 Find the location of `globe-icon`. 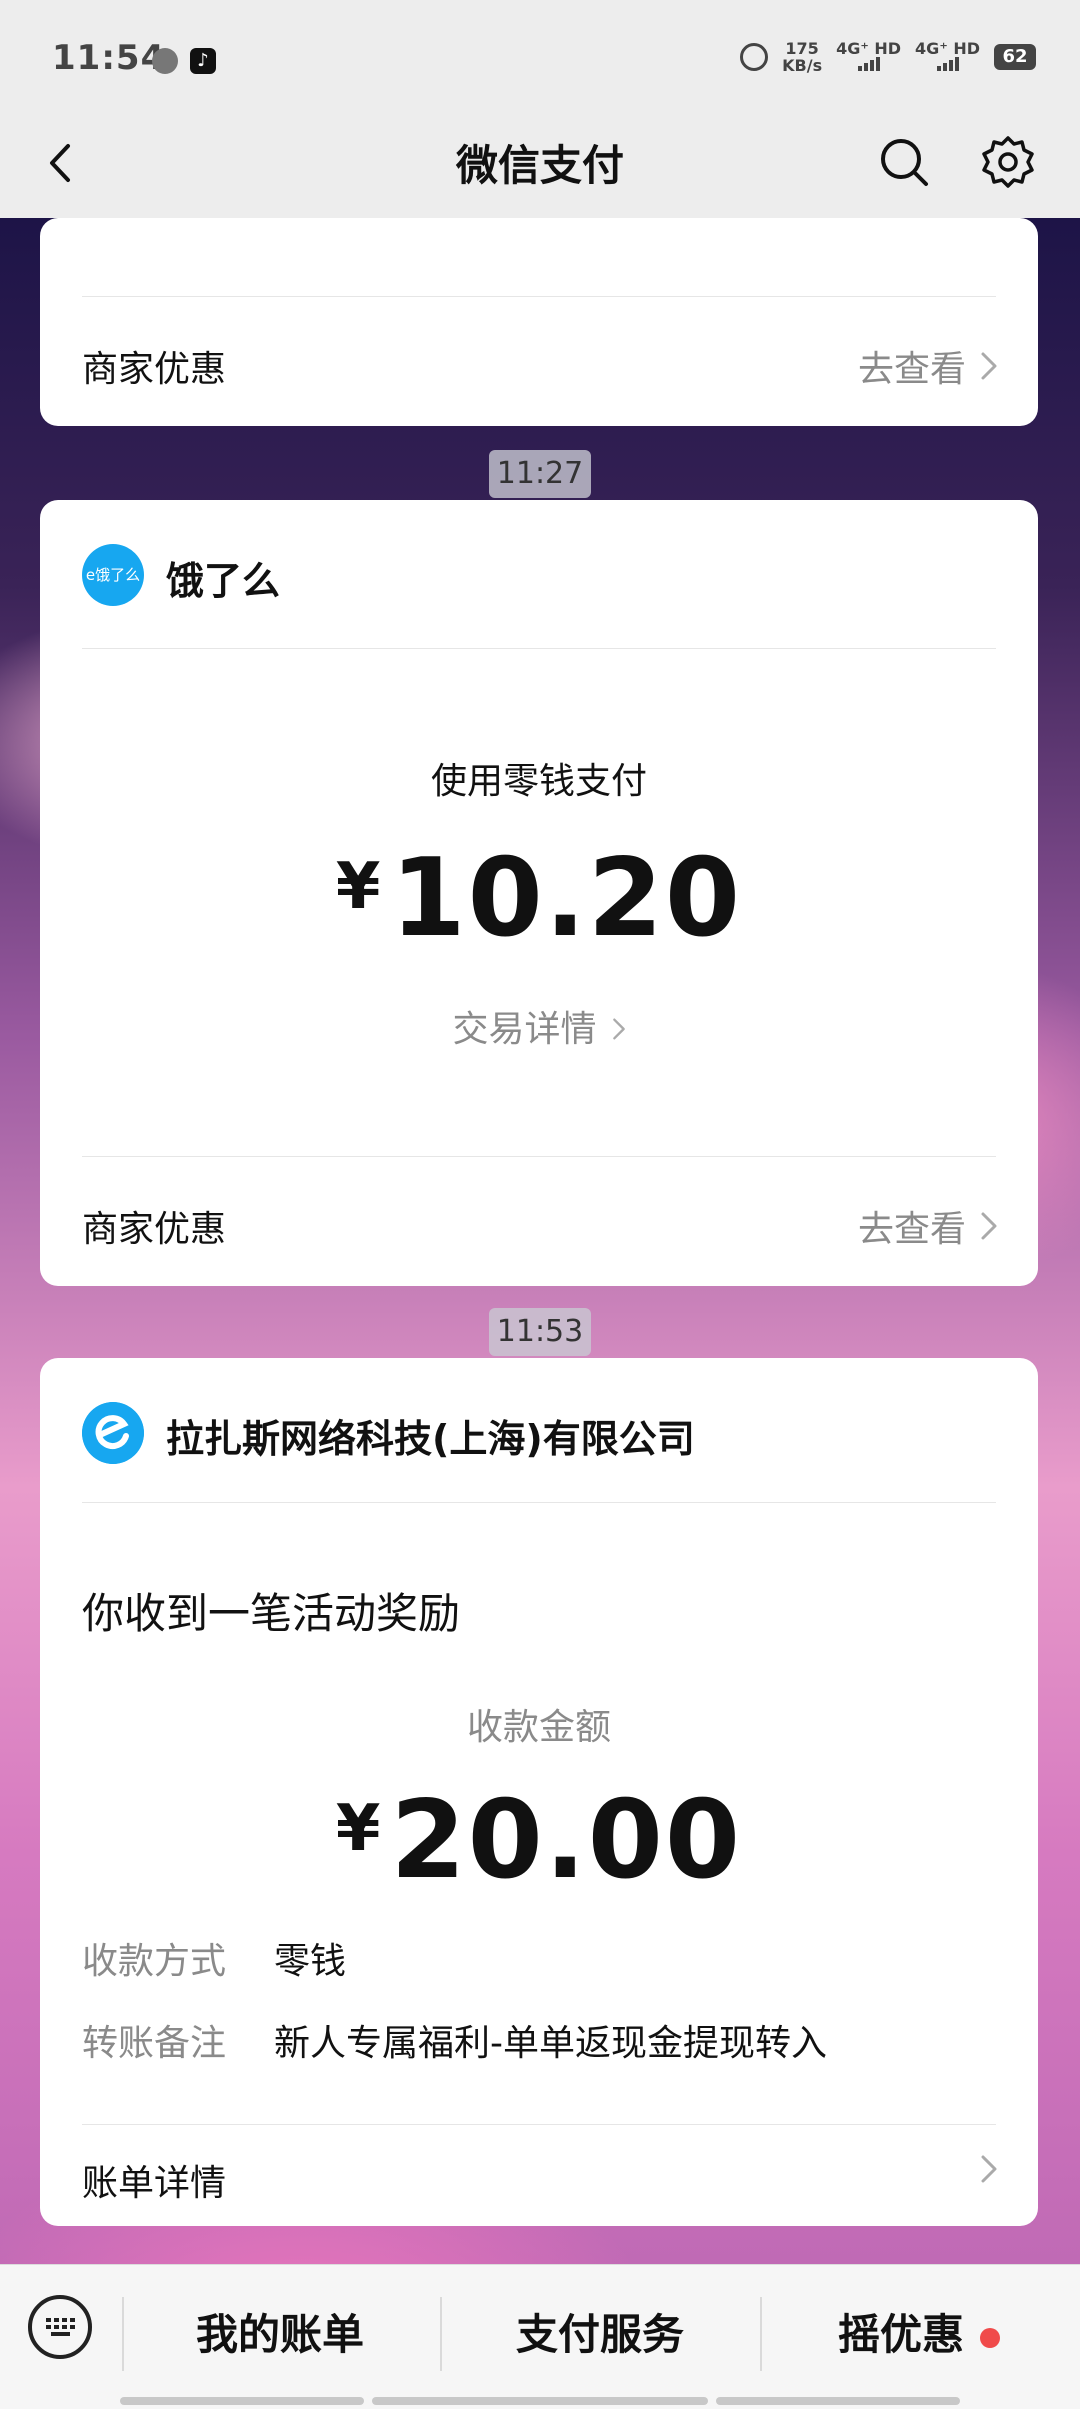

globe-icon is located at coordinates (165, 61).